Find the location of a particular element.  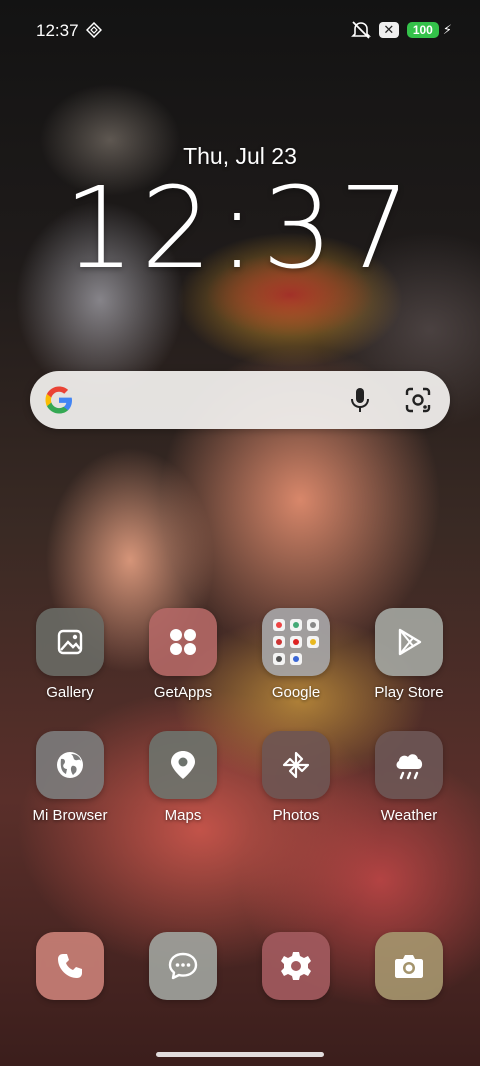

status-bar: 12:37 ✕ 100 ⚡ is located at coordinates (240, 31).